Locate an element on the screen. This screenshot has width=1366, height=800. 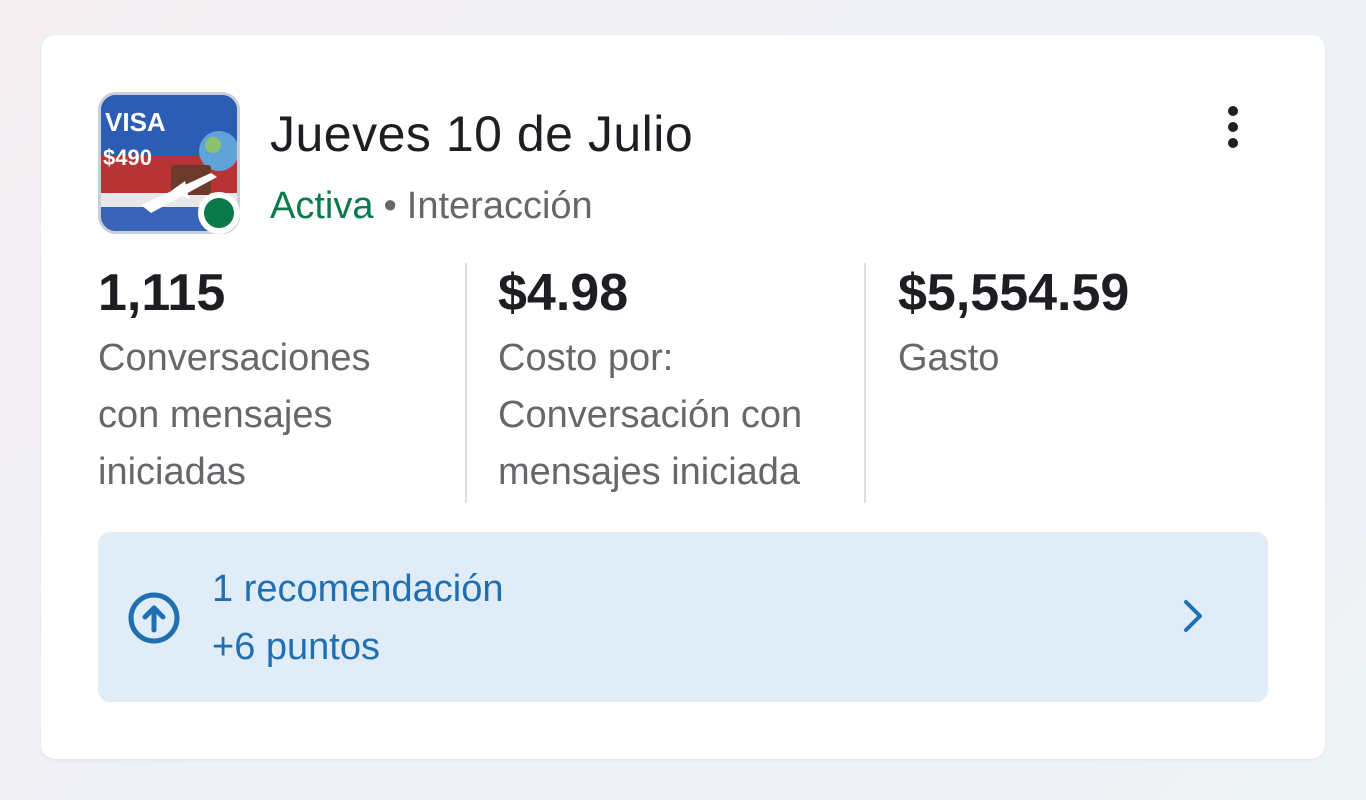
metric-label: Conversaciones con mensajes iniciadas is located at coordinates (234, 415).